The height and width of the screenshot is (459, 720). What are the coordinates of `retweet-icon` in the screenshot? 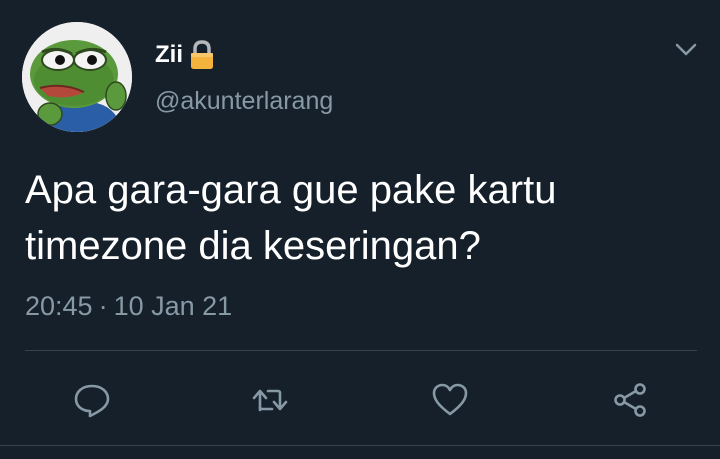 It's located at (270, 400).